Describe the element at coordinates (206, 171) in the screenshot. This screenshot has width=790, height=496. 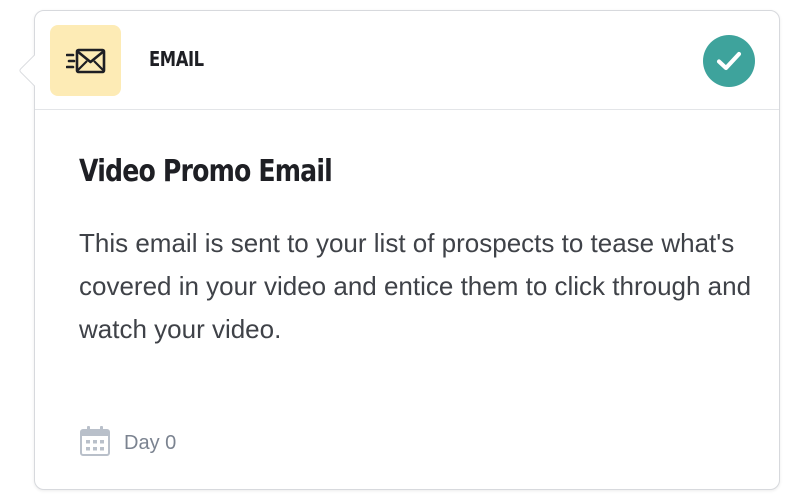
I see `email-title: Video Promo Email` at that location.